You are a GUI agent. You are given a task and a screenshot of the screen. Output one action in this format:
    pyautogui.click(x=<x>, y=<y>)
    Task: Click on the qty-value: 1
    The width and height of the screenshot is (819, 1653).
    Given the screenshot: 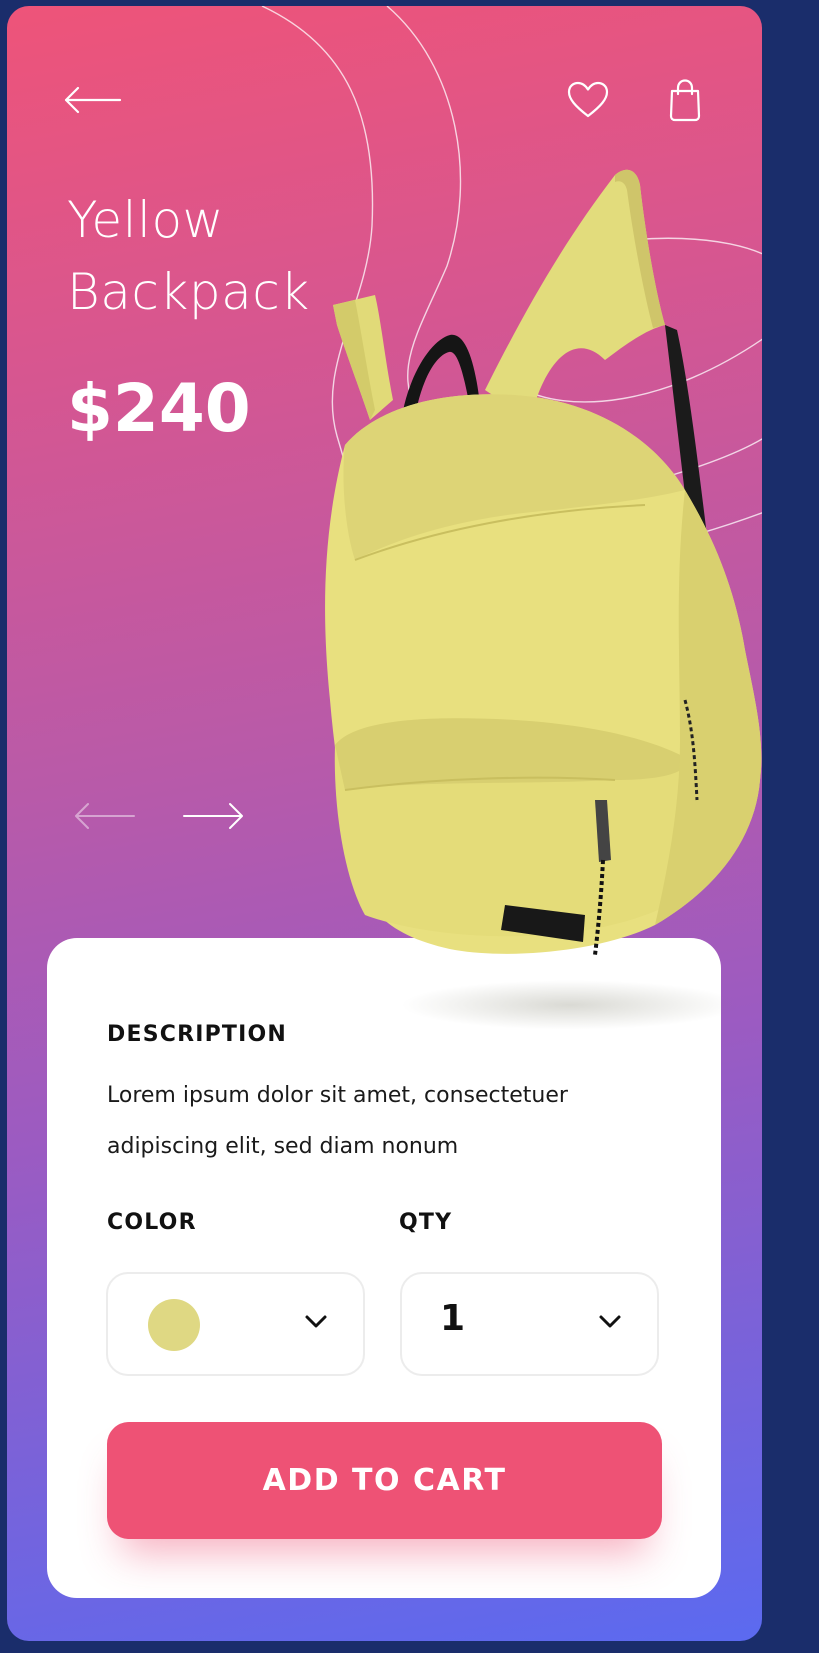 What is the action you would take?
    pyautogui.click(x=453, y=1318)
    